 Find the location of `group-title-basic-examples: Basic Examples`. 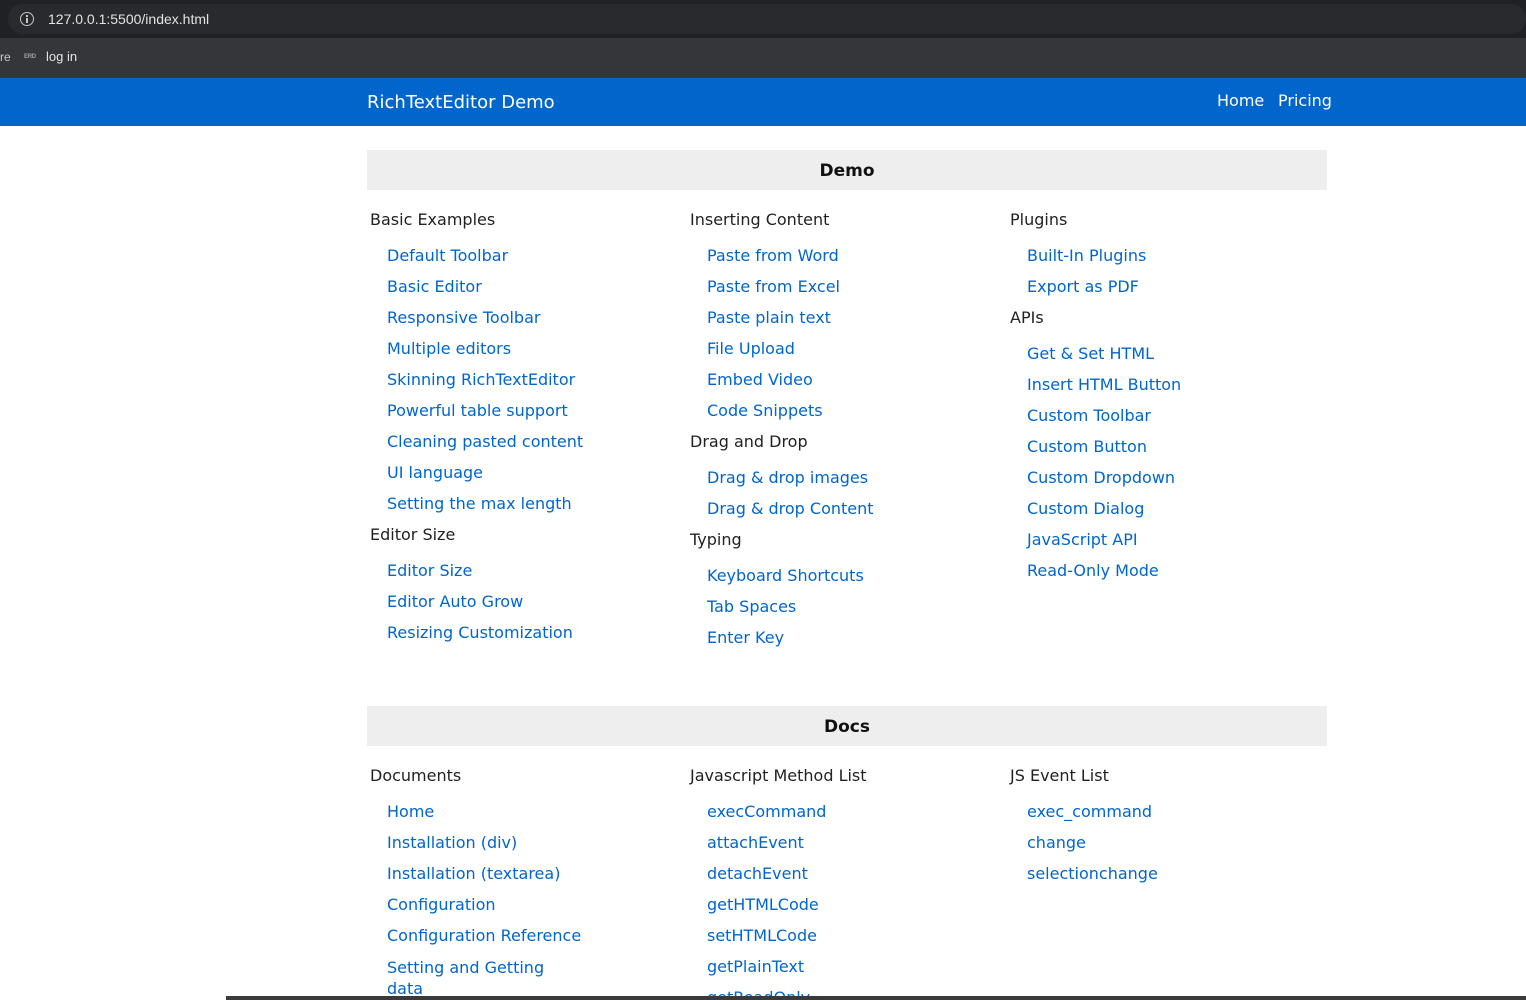

group-title-basic-examples: Basic Examples is located at coordinates (433, 219).